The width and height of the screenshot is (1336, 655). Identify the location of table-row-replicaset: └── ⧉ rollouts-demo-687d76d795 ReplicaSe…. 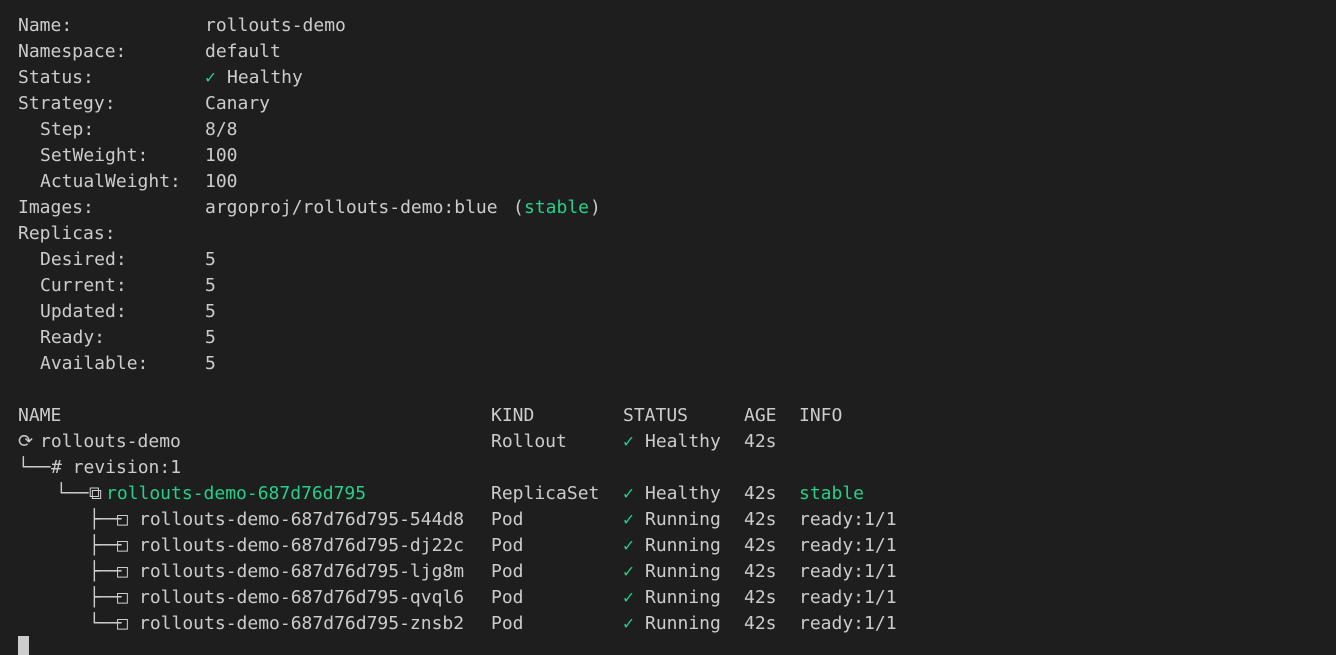
(441, 494).